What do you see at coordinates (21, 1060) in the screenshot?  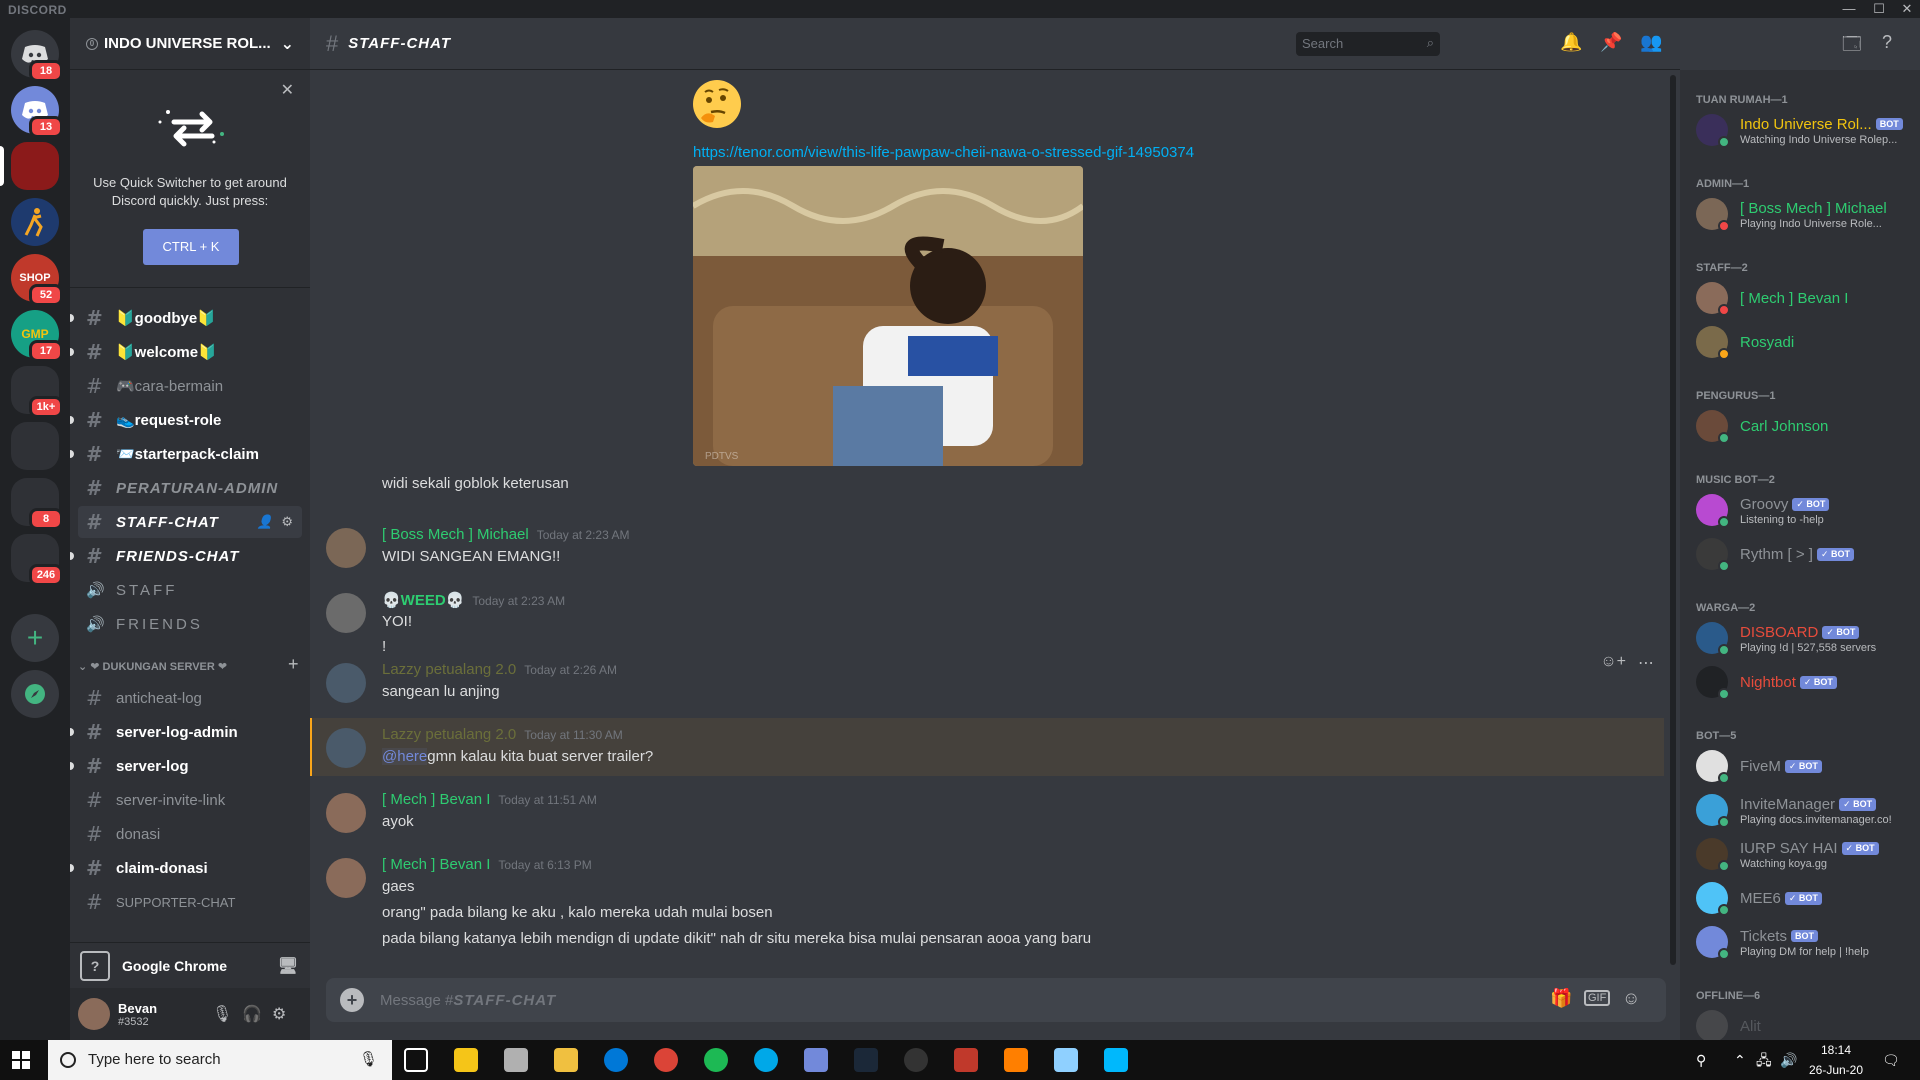 I see `windows-start-icon` at bounding box center [21, 1060].